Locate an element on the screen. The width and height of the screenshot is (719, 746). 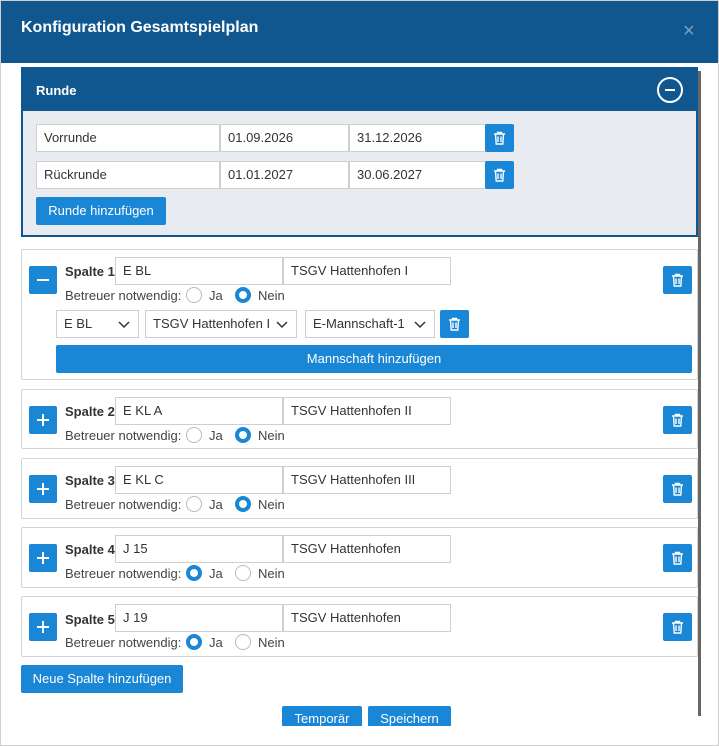
delete-mannschaft-button is located at coordinates (454, 324).